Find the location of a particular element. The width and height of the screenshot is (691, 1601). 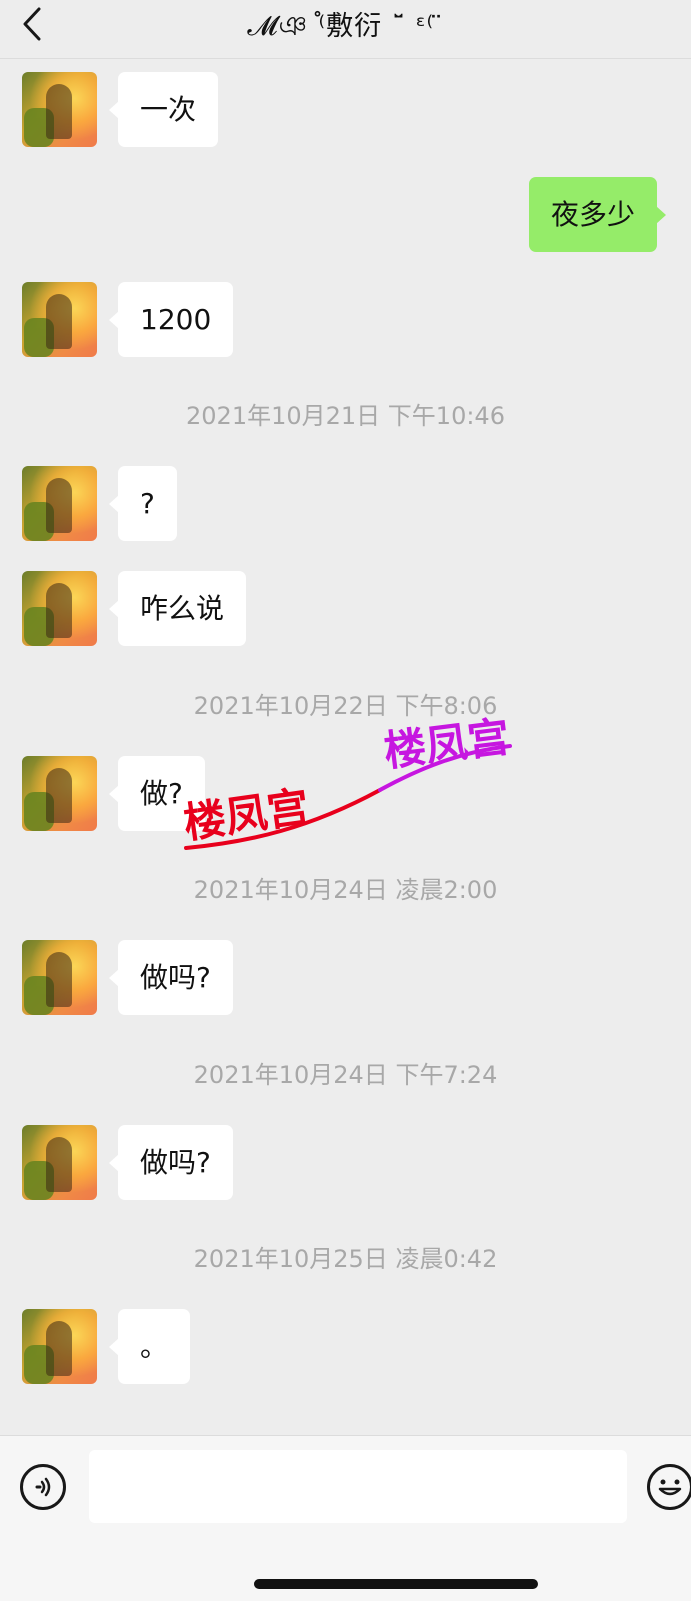

received-message-bubble: 。 is located at coordinates (149, 1346).